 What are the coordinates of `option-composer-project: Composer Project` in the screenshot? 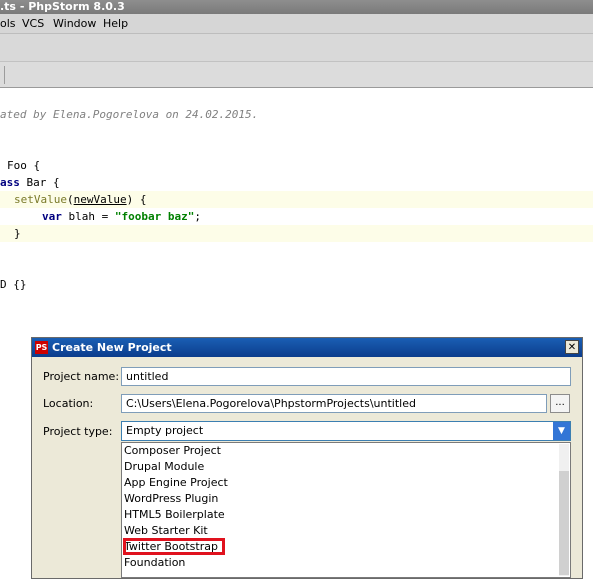 It's located at (172, 451).